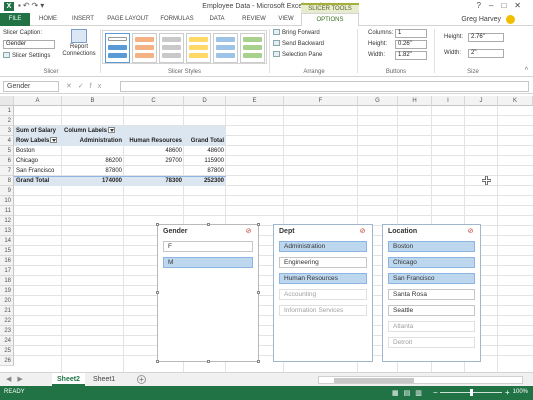 The height and width of the screenshot is (400, 533). What do you see at coordinates (520, 392) in the screenshot?
I see `zoom-level: 100%` at bounding box center [520, 392].